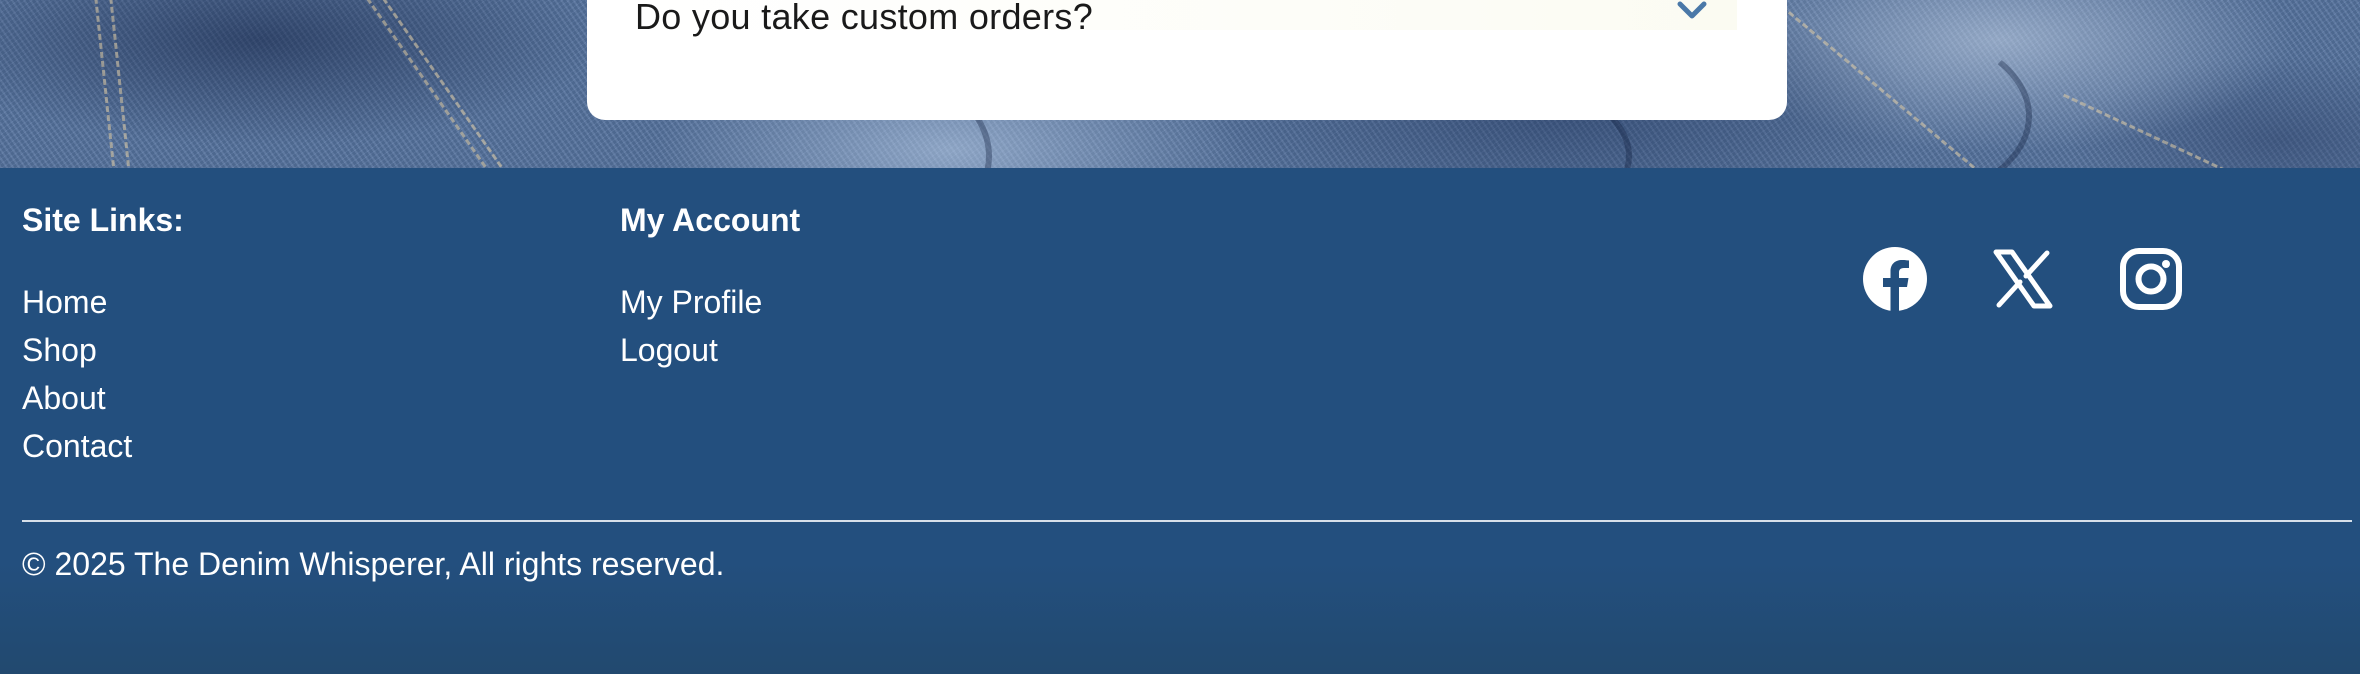 The width and height of the screenshot is (2360, 674). Describe the element at coordinates (1906, 99) in the screenshot. I see `denim-fold` at that location.